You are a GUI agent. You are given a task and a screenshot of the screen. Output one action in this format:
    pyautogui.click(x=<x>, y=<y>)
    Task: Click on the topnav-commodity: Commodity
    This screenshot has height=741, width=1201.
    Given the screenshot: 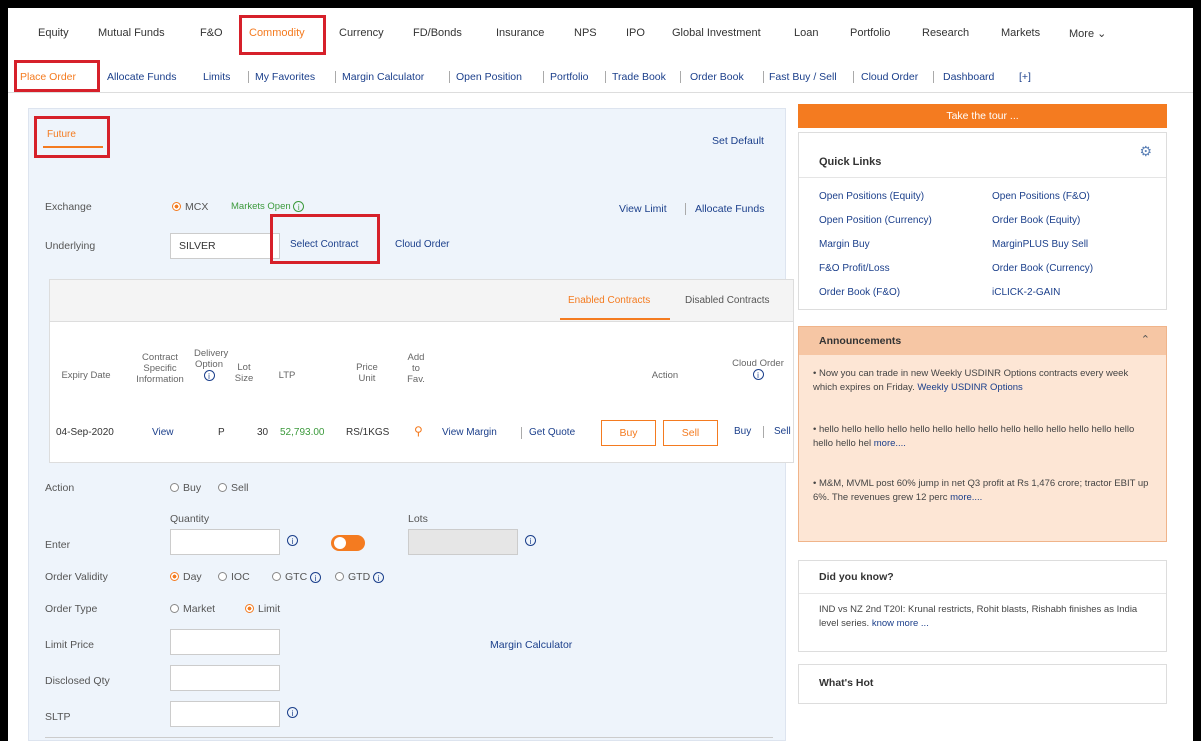 What is the action you would take?
    pyautogui.click(x=277, y=33)
    